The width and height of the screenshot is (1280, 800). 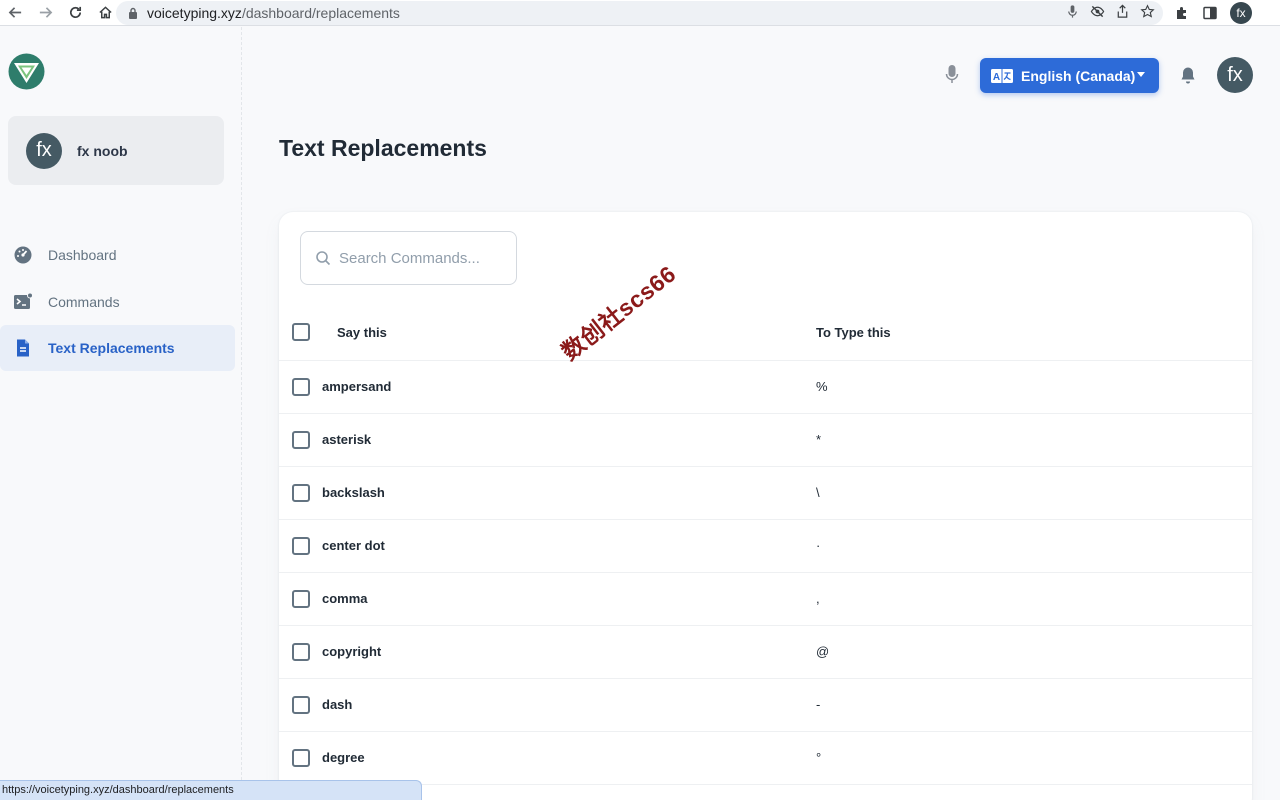 What do you see at coordinates (765, 332) in the screenshot?
I see `table-header: Say this To Type this` at bounding box center [765, 332].